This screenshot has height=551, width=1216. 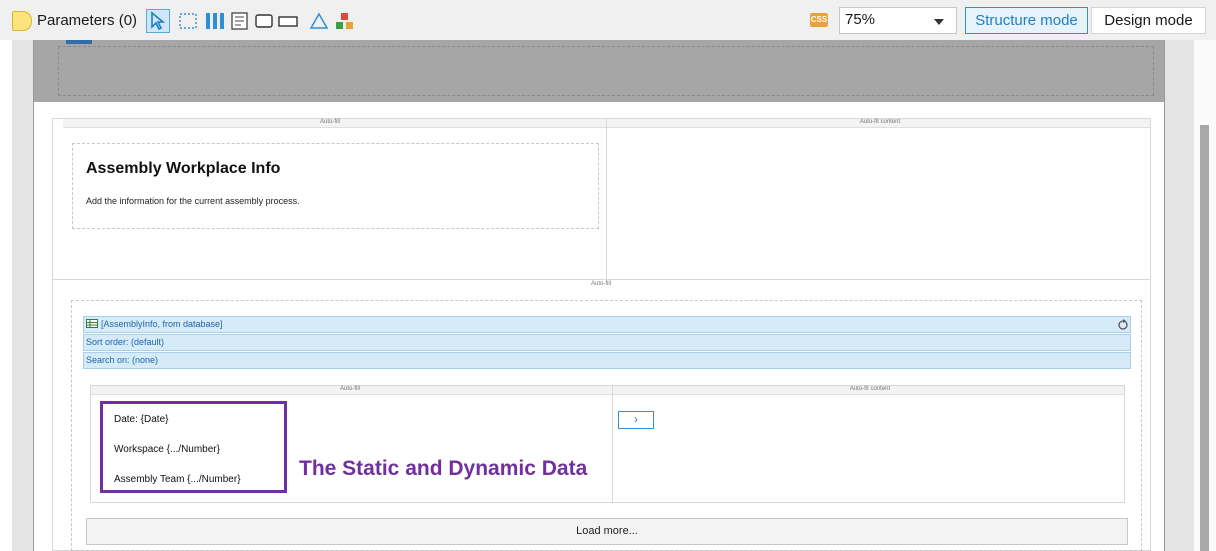 What do you see at coordinates (606, 71) in the screenshot?
I see `header-drop-zone` at bounding box center [606, 71].